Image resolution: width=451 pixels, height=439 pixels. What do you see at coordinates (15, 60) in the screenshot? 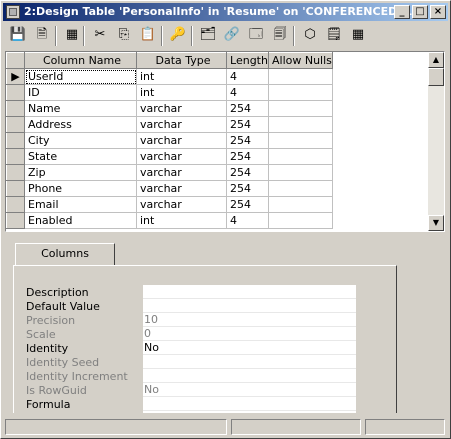
I see `row-selector-header` at bounding box center [15, 60].